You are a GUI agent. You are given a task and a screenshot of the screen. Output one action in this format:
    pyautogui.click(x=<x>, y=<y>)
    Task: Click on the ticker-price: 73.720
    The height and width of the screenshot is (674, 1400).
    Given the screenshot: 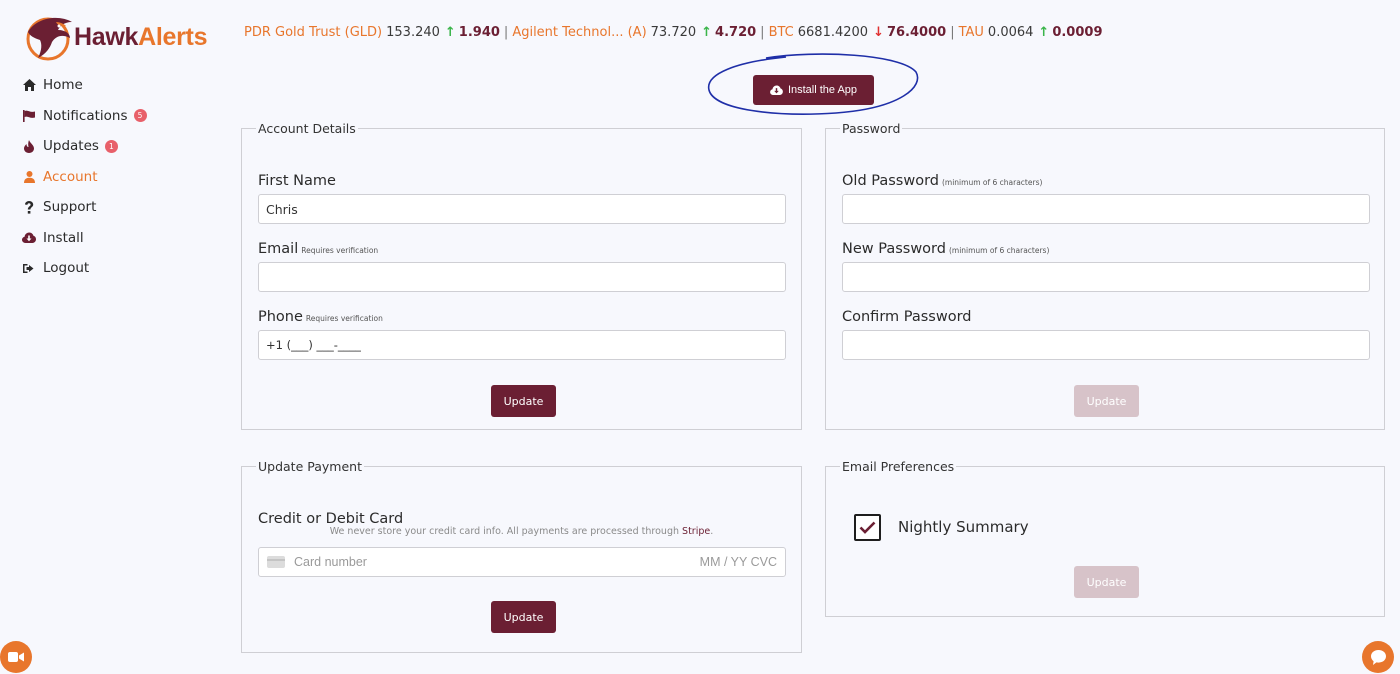 What is the action you would take?
    pyautogui.click(x=673, y=32)
    